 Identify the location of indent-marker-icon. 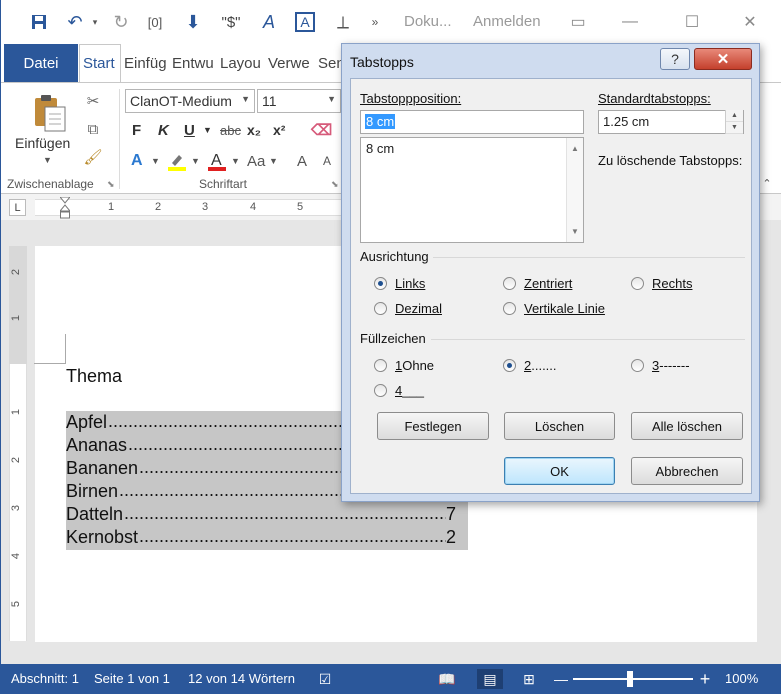
(65, 207).